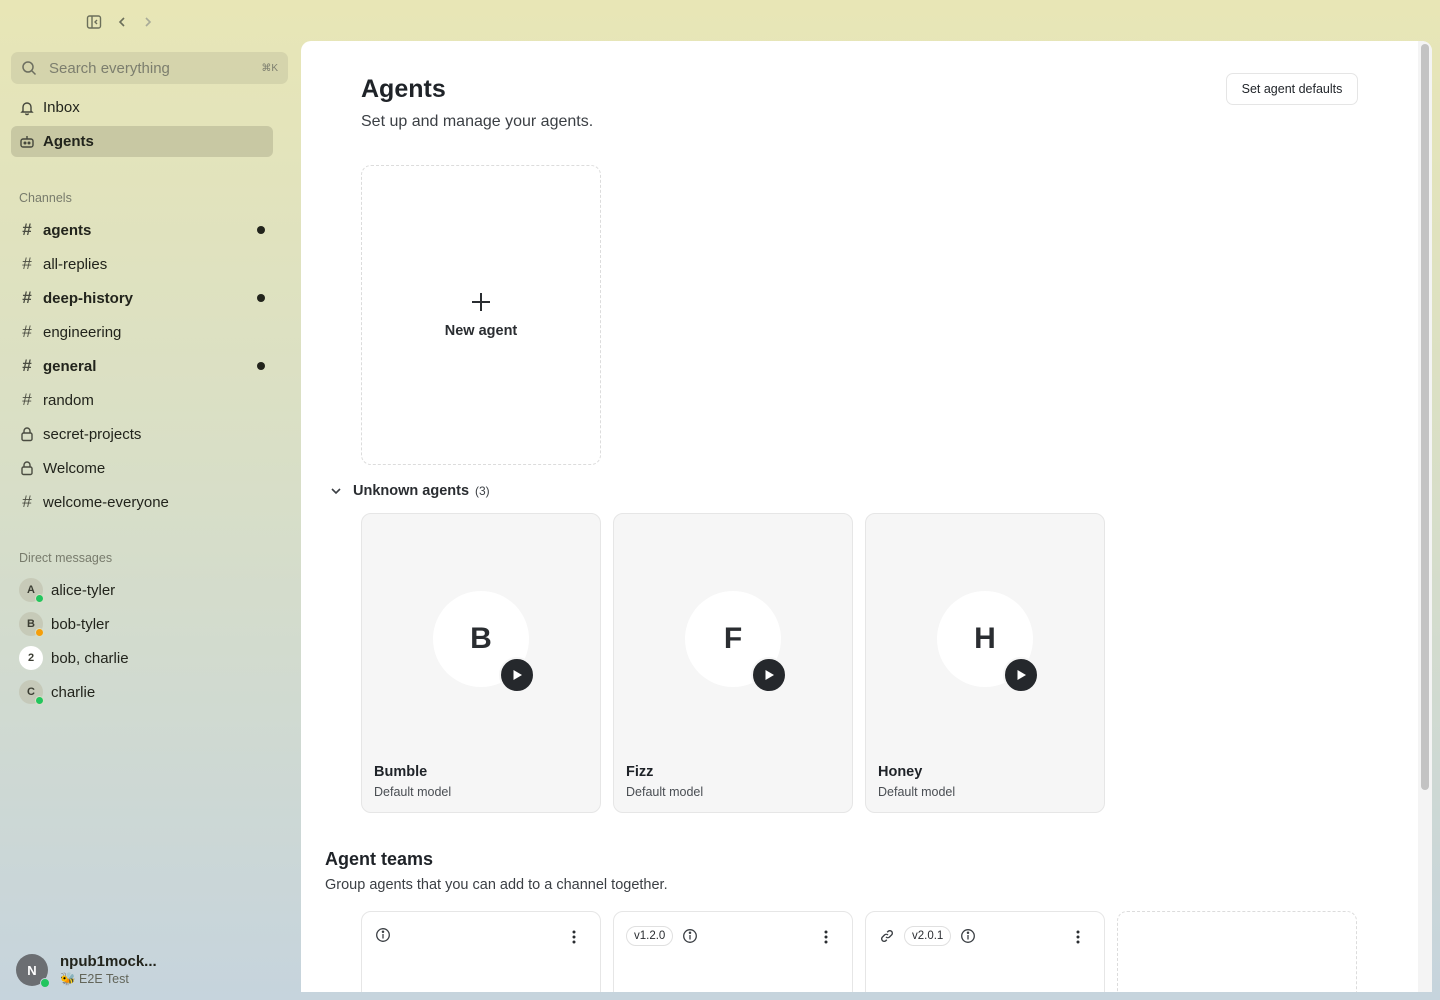 The image size is (1440, 1000). Describe the element at coordinates (142, 624) in the screenshot. I see `dm-item-bob-tyler: B bob-tyler` at that location.